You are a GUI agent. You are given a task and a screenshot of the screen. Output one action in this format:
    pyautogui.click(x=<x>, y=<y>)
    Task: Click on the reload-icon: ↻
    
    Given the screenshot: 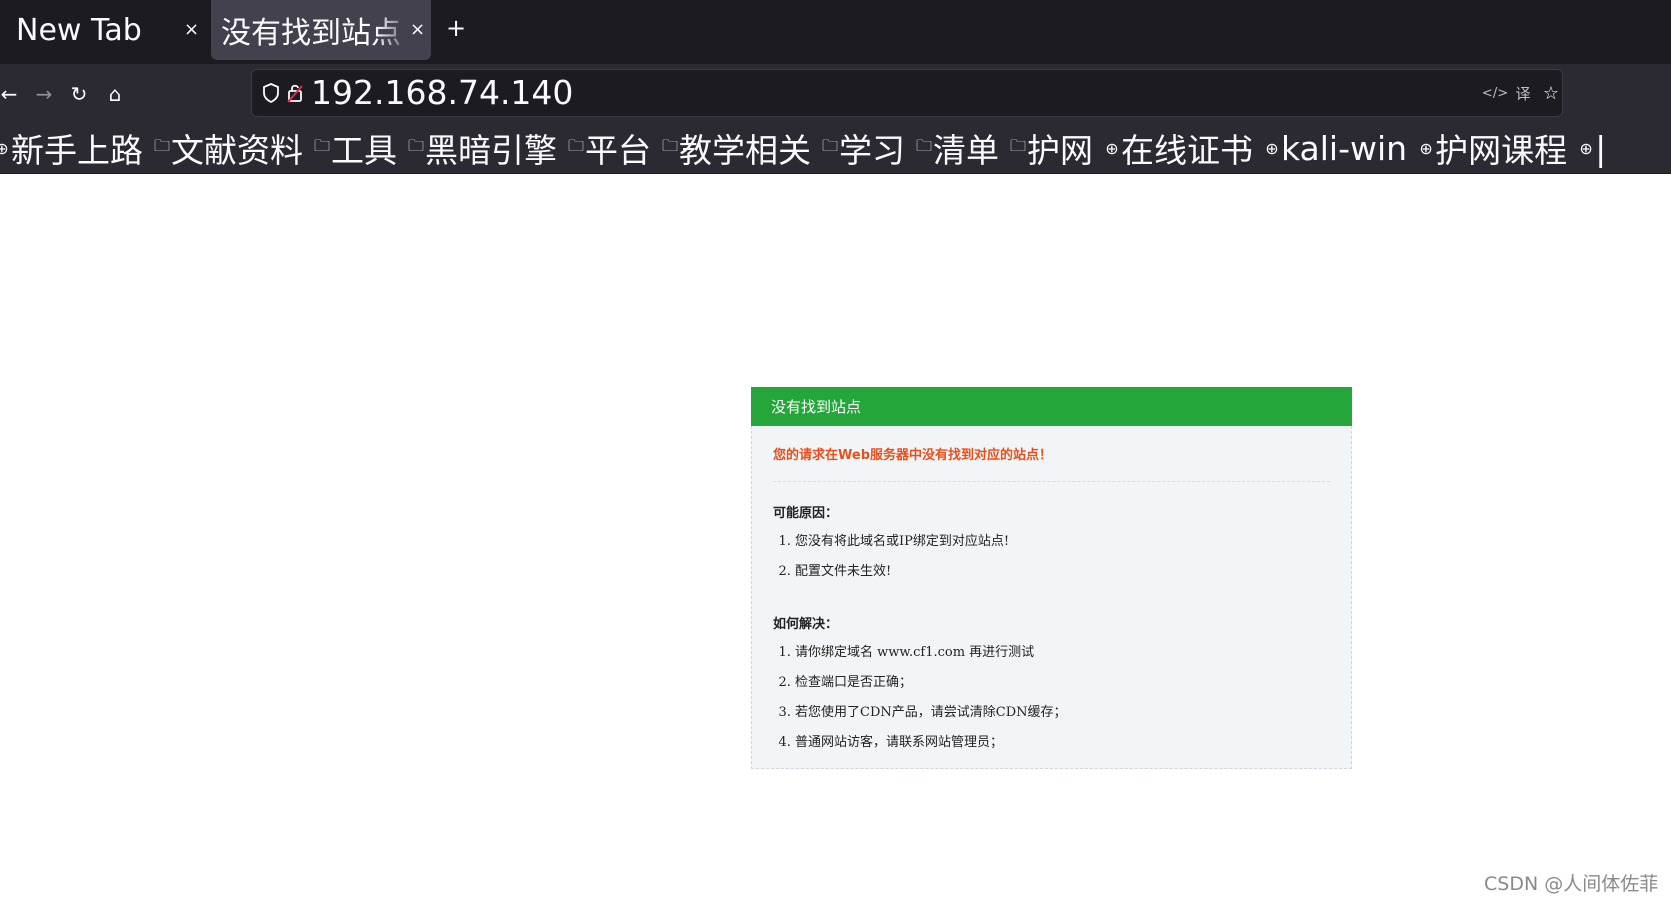 What is the action you would take?
    pyautogui.click(x=79, y=94)
    